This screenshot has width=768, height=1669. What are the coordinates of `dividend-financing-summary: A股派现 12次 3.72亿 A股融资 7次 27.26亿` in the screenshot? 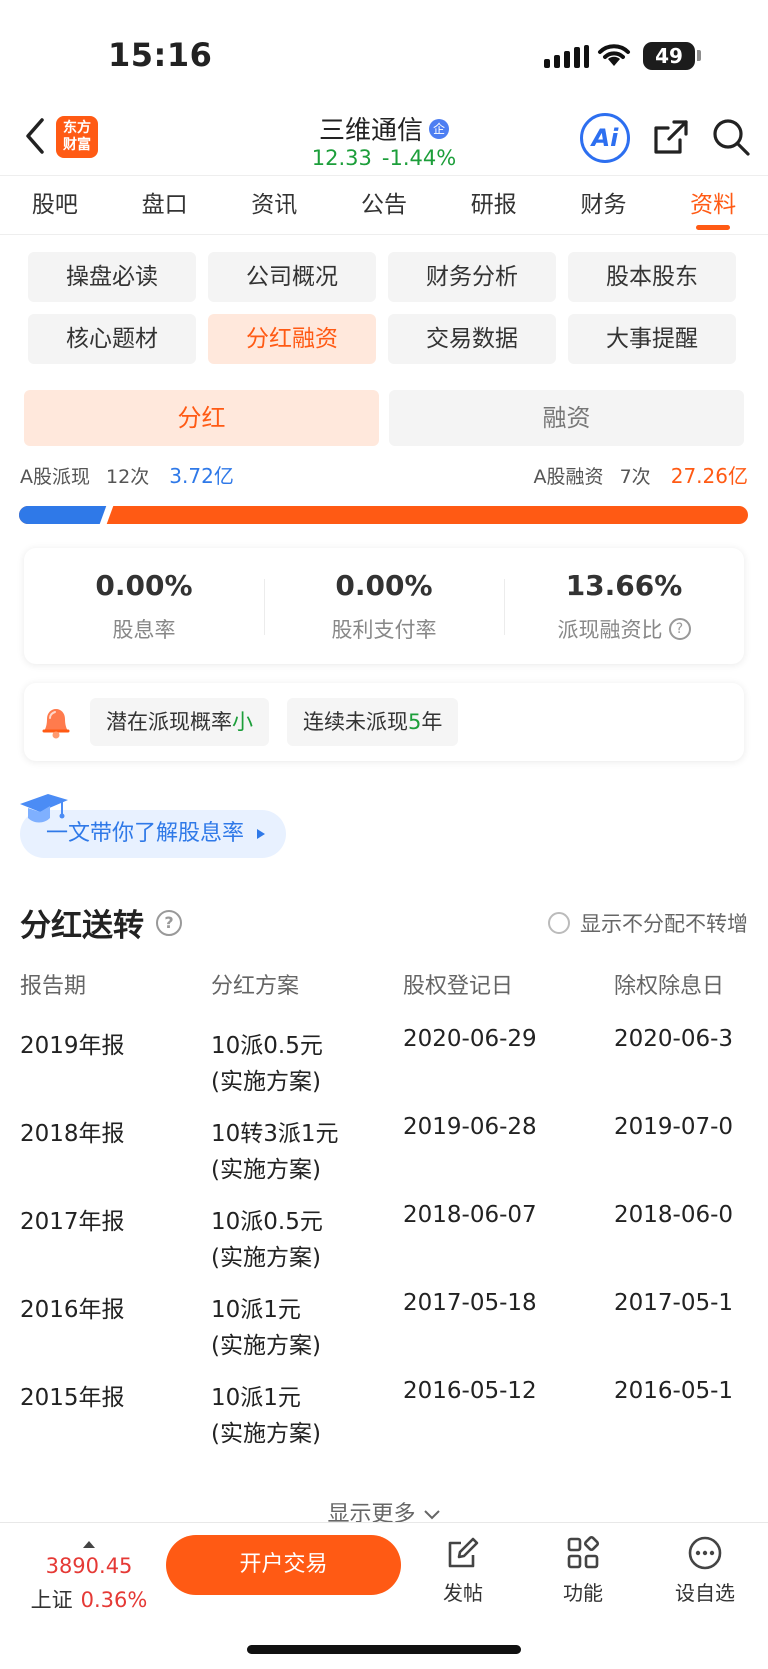 It's located at (384, 475).